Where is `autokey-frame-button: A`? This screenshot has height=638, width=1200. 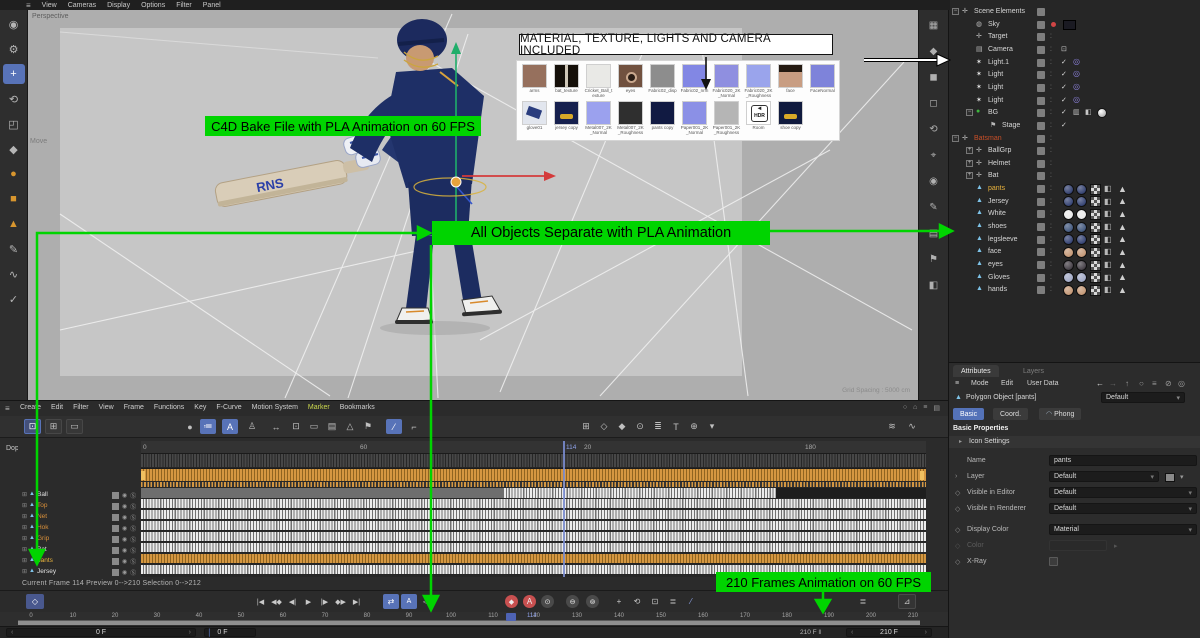
autokey-frame-button: A is located at coordinates (409, 601).